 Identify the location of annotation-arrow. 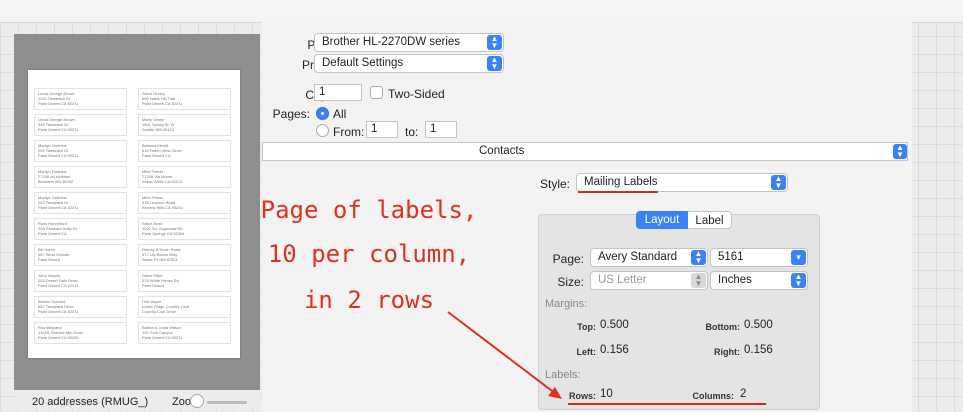
(504, 355).